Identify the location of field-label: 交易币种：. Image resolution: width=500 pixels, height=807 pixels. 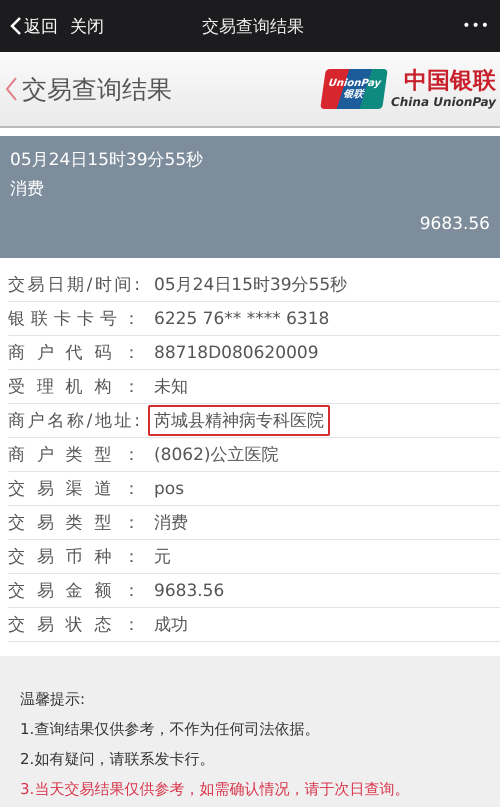
(74, 557).